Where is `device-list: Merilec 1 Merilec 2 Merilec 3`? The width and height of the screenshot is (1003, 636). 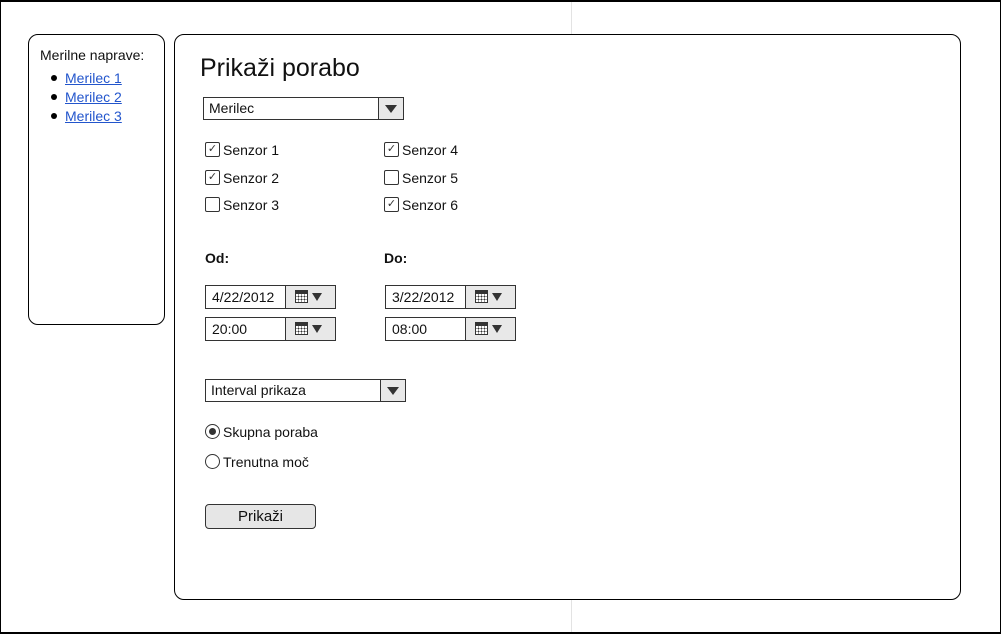
device-list: Merilec 1 Merilec 2 Merilec 3 is located at coordinates (86, 97).